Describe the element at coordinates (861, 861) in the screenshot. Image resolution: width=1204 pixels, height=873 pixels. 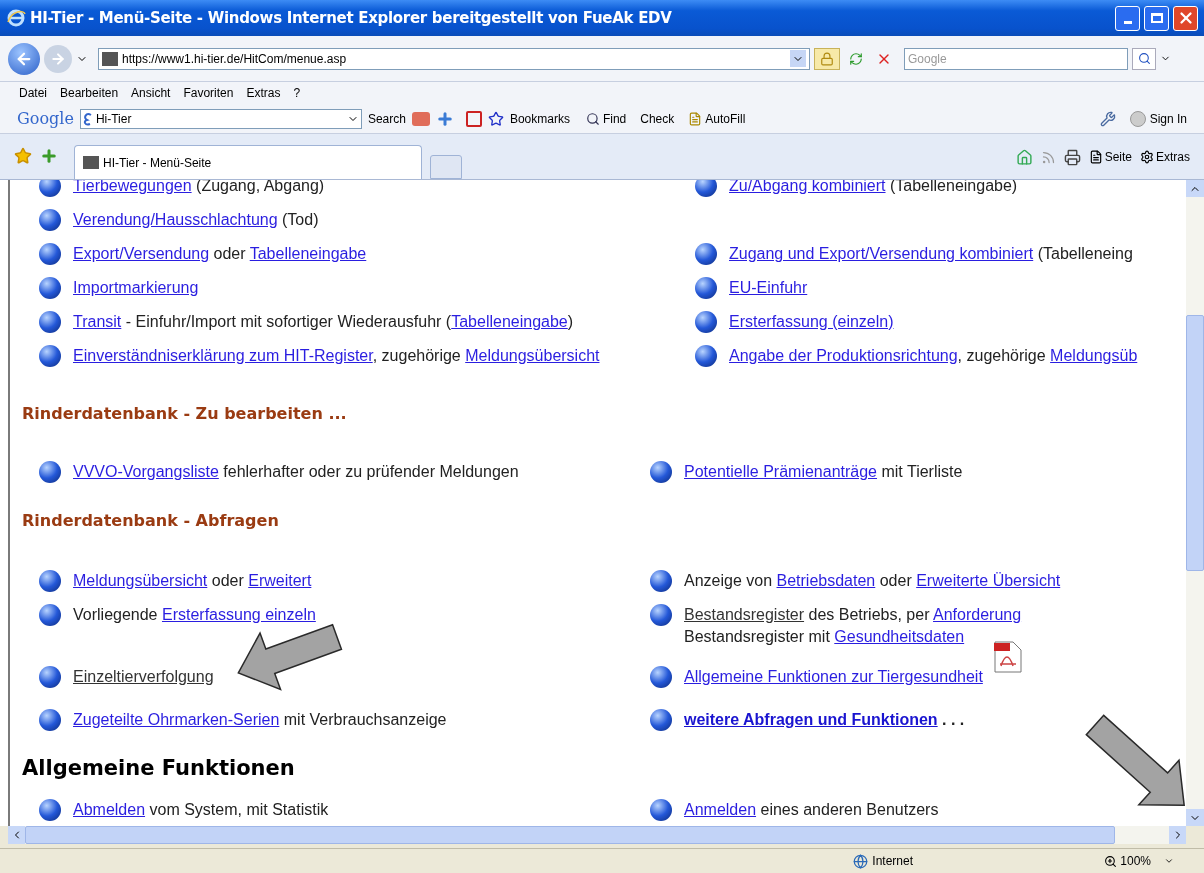
I see `internet-zone-icon` at that location.